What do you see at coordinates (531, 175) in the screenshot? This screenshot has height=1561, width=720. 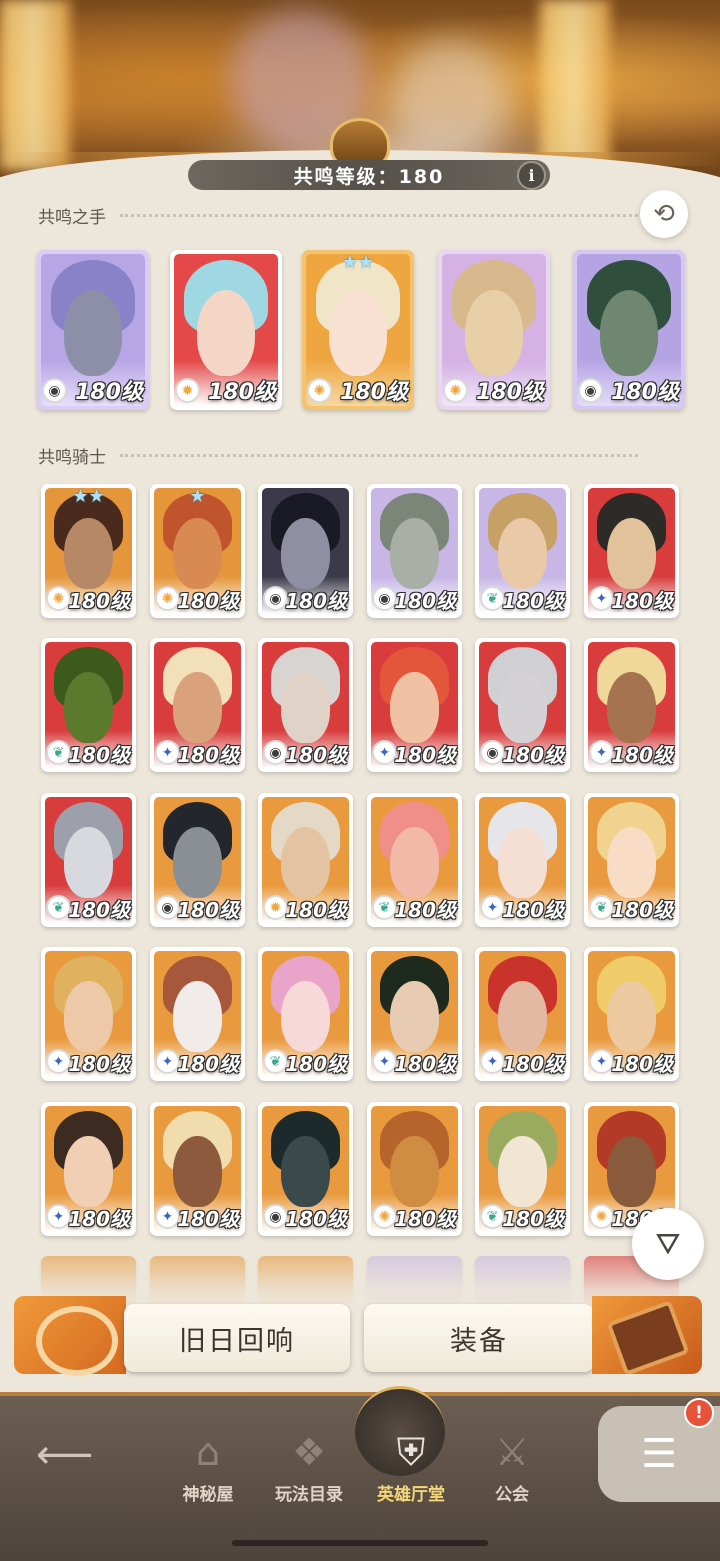 I see `info-icon: i` at bounding box center [531, 175].